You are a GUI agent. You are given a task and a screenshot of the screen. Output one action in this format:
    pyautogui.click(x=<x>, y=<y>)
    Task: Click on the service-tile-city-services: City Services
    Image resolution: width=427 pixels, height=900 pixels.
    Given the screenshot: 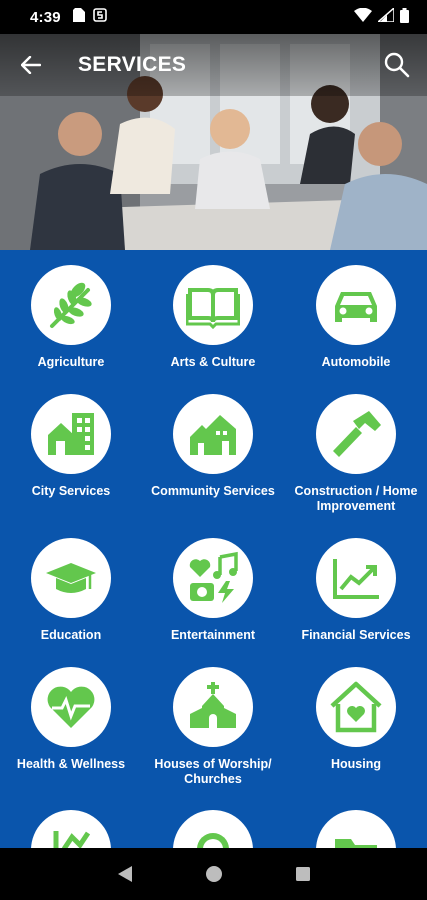 What is the action you would take?
    pyautogui.click(x=71, y=446)
    